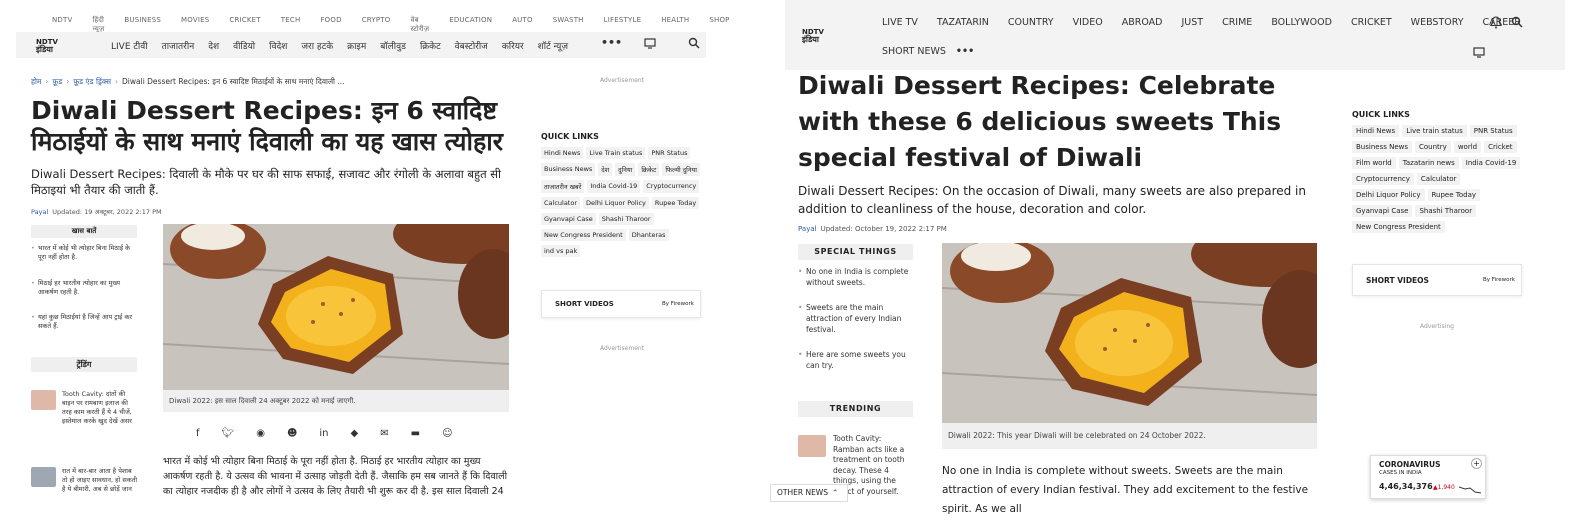 Image resolution: width=1582 pixels, height=523 pixels. I want to click on quick-link-tag: दुनिया, so click(625, 169).